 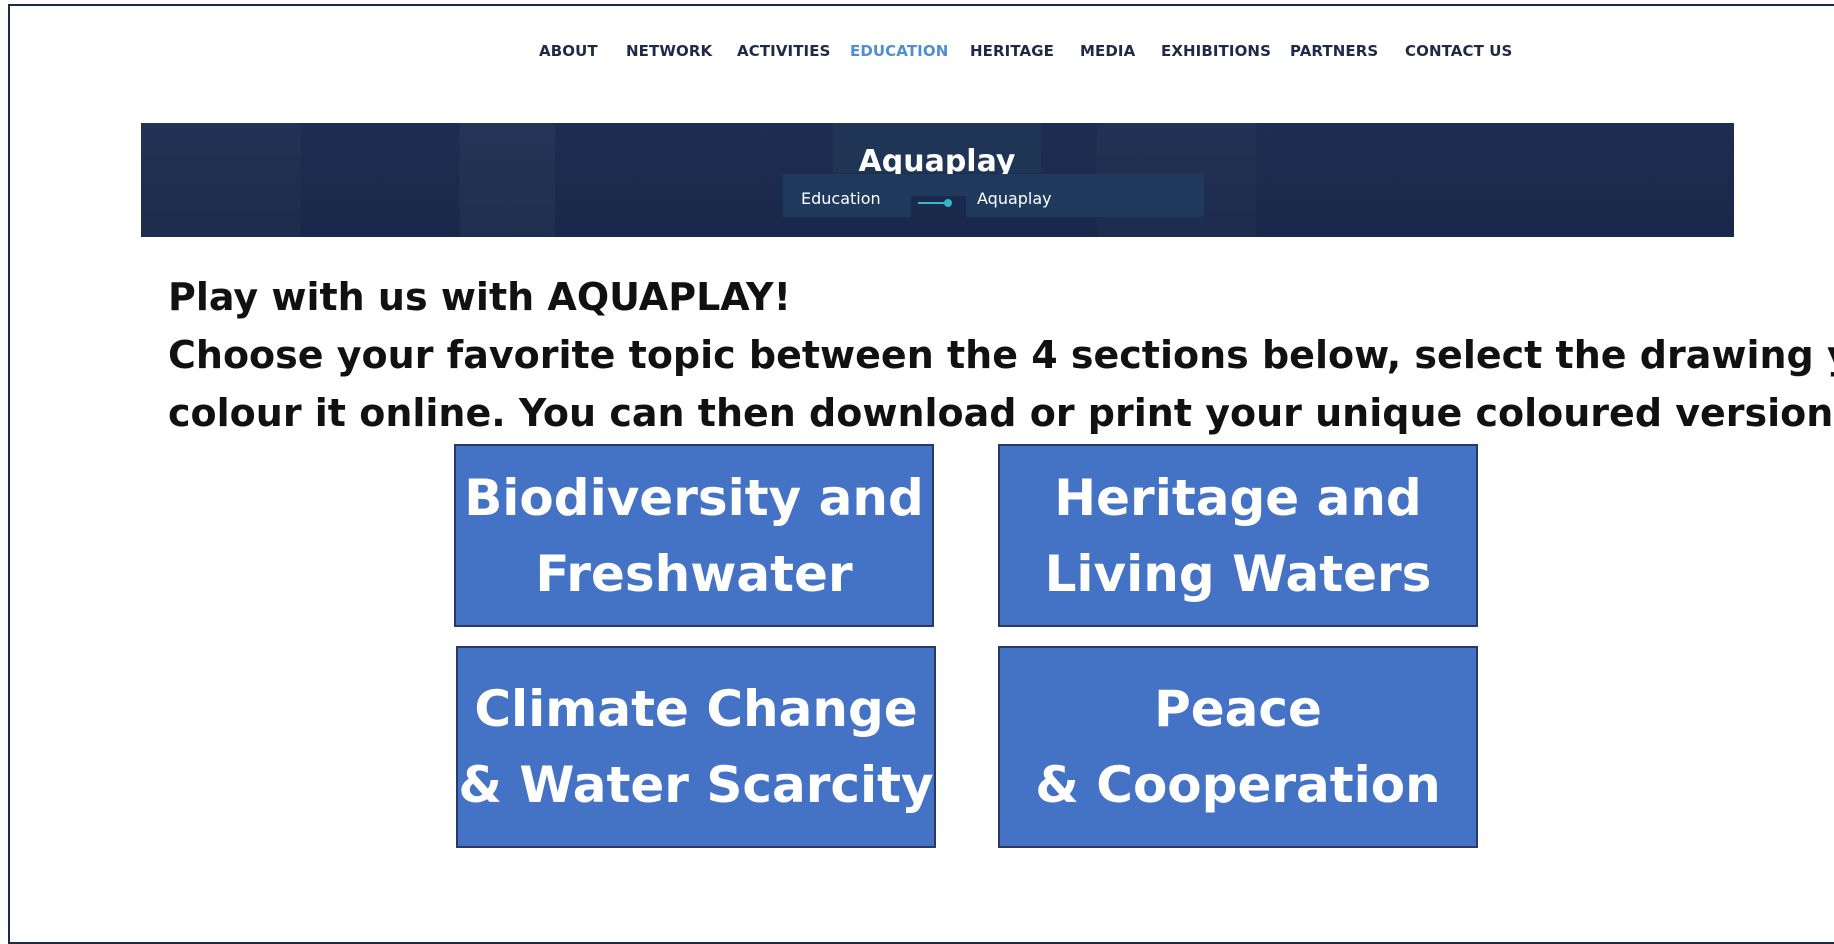 What do you see at coordinates (696, 785) in the screenshot?
I see `section-title-line-2: & Water Scarcity` at bounding box center [696, 785].